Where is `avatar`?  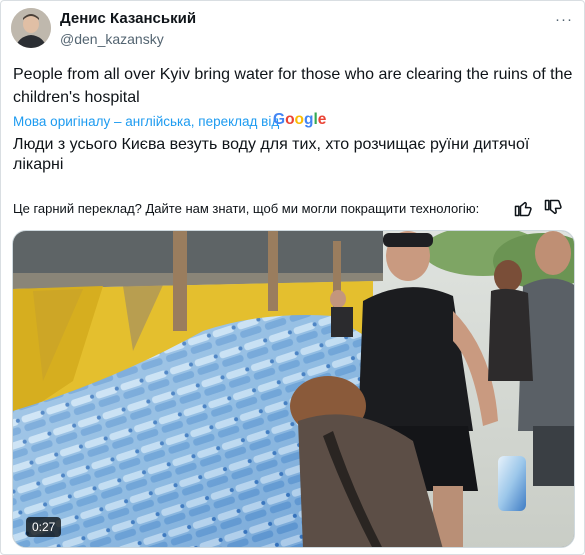 avatar is located at coordinates (31, 28).